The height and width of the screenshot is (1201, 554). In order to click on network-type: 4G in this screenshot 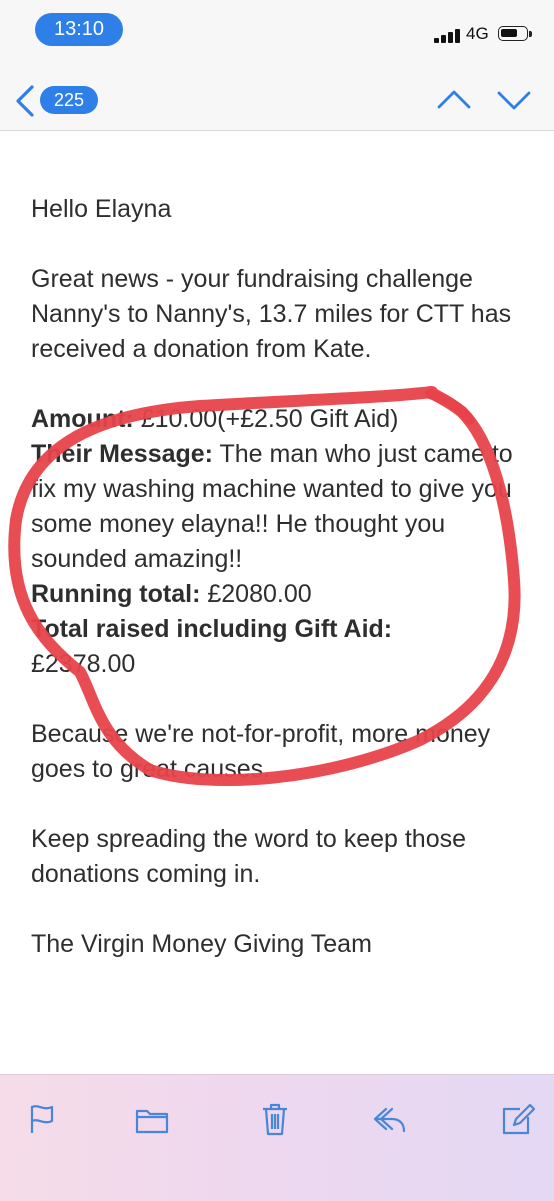, I will do `click(477, 33)`.